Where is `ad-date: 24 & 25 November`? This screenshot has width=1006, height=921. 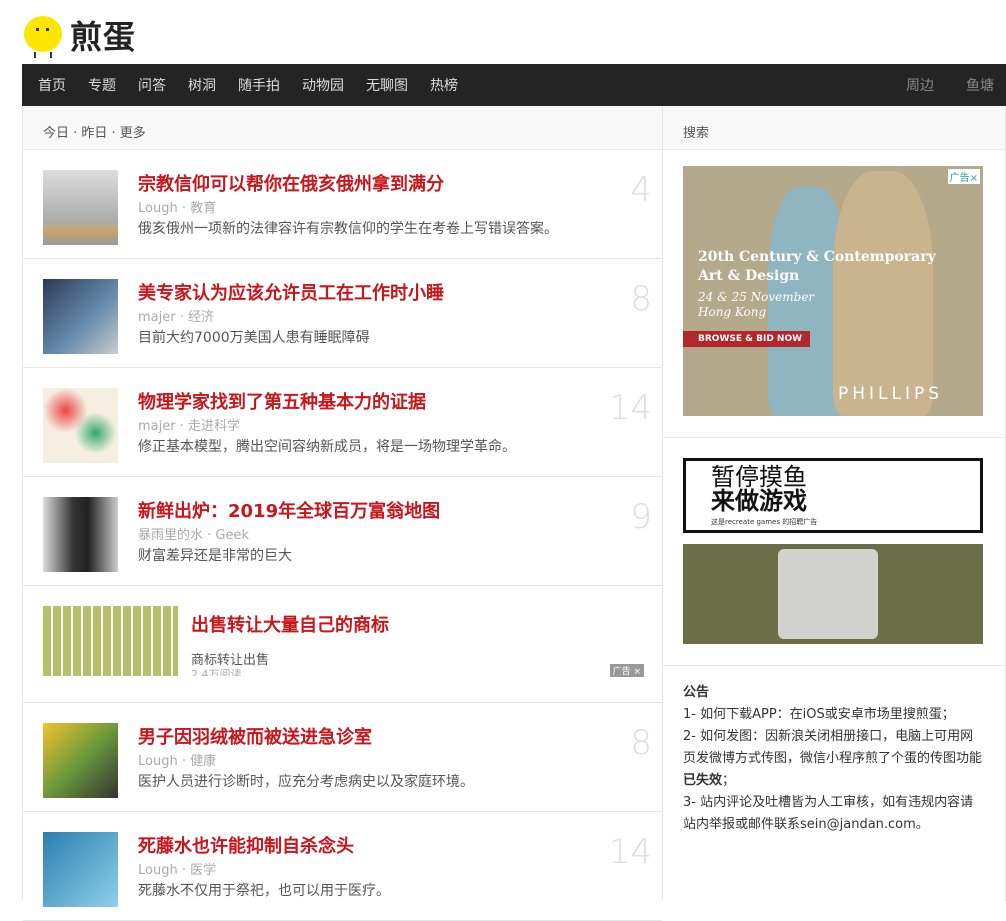 ad-date: 24 & 25 November is located at coordinates (756, 297).